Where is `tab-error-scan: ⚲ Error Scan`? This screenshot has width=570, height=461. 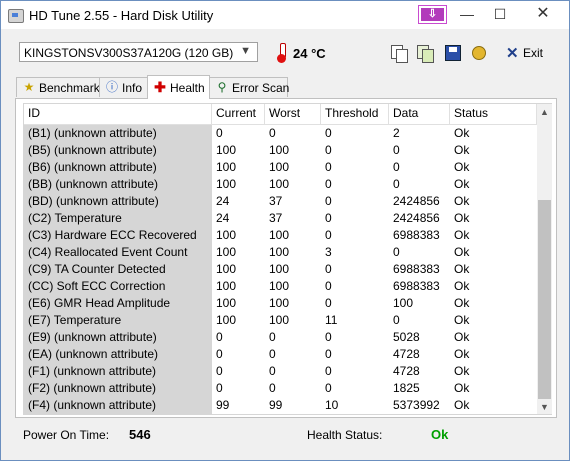 tab-error-scan: ⚲ Error Scan is located at coordinates (249, 87).